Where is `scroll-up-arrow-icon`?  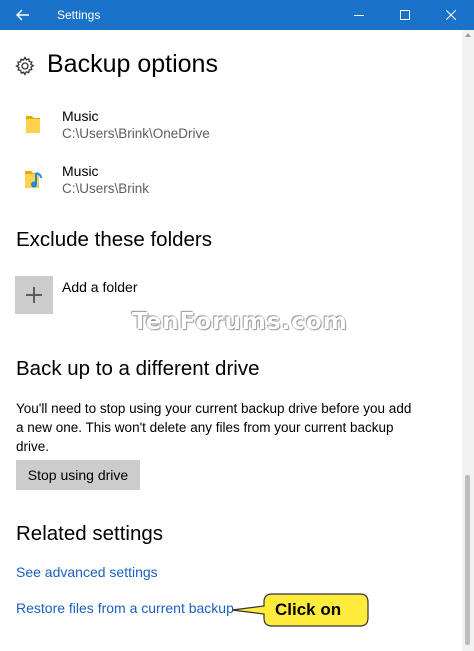
scroll-up-arrow-icon is located at coordinates (468, 35).